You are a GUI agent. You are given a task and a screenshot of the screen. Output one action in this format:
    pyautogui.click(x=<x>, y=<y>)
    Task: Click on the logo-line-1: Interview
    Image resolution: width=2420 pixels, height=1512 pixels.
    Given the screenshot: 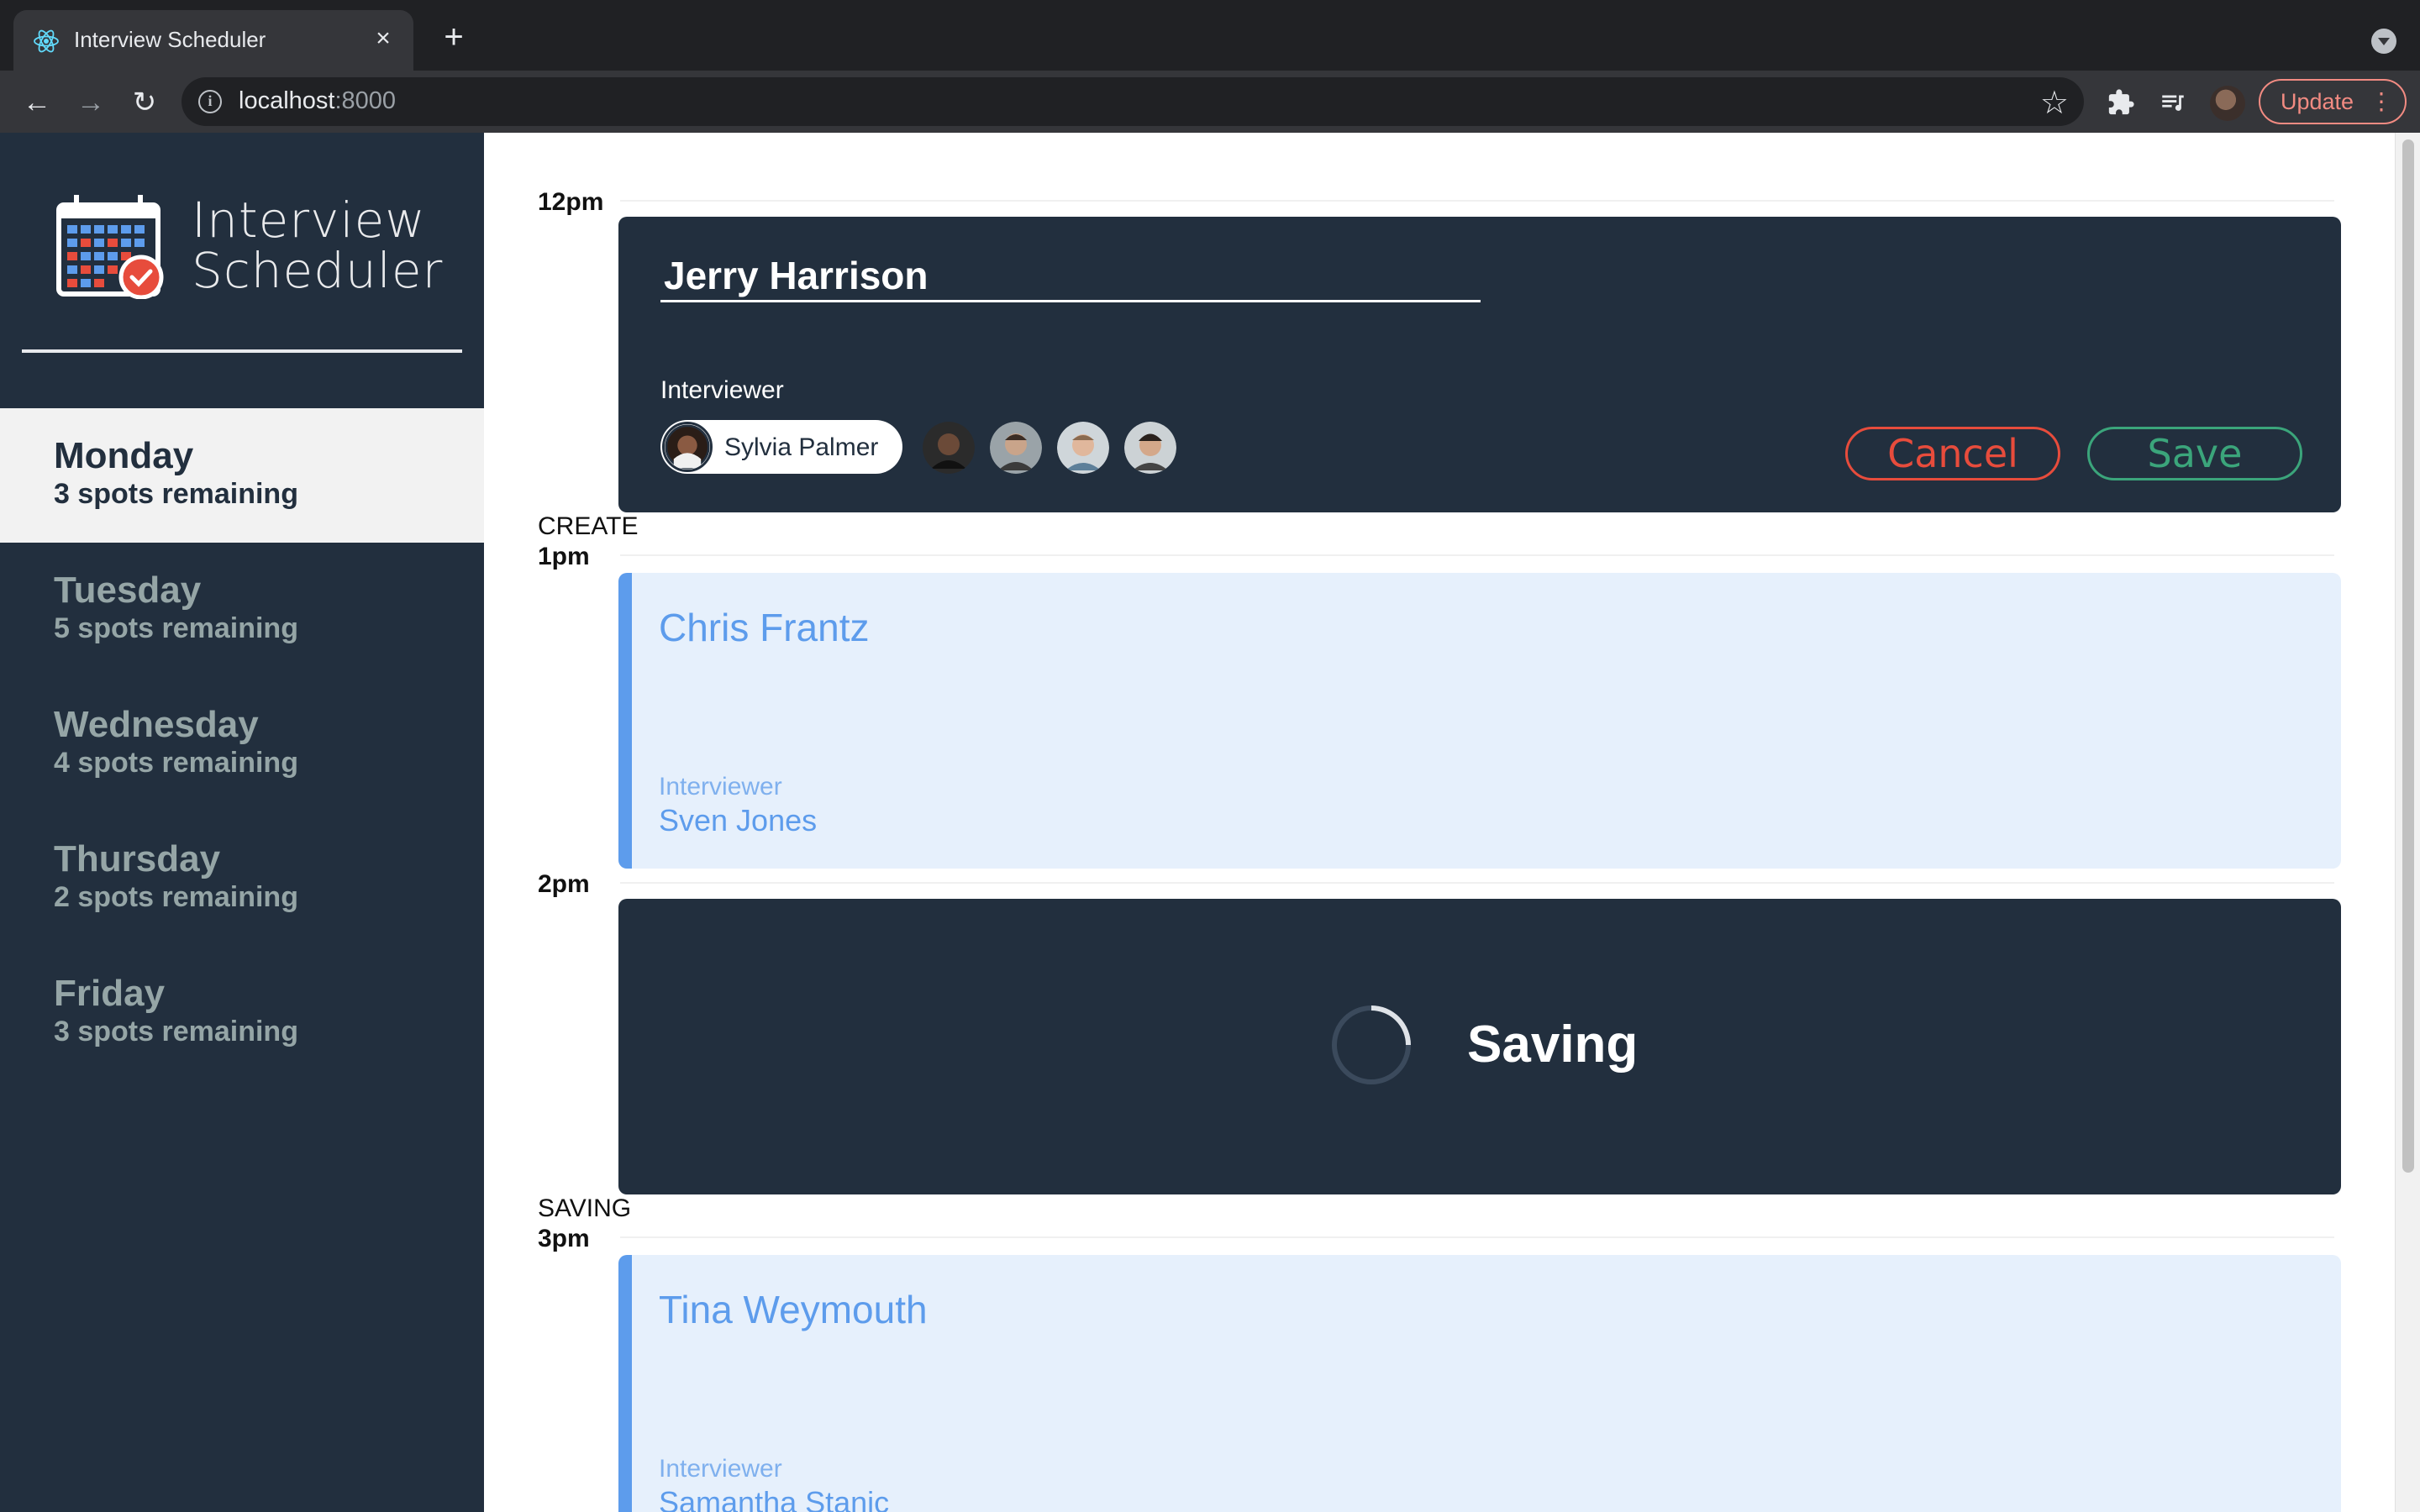 What is the action you would take?
    pyautogui.click(x=309, y=220)
    